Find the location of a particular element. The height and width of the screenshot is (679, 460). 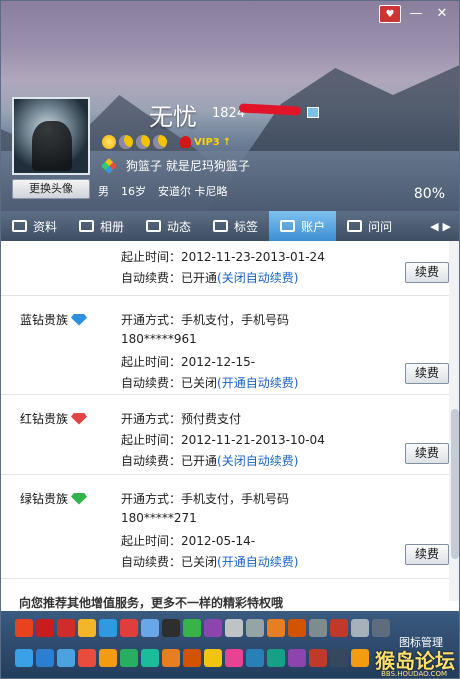

close-icon: ✕ is located at coordinates (442, 14).